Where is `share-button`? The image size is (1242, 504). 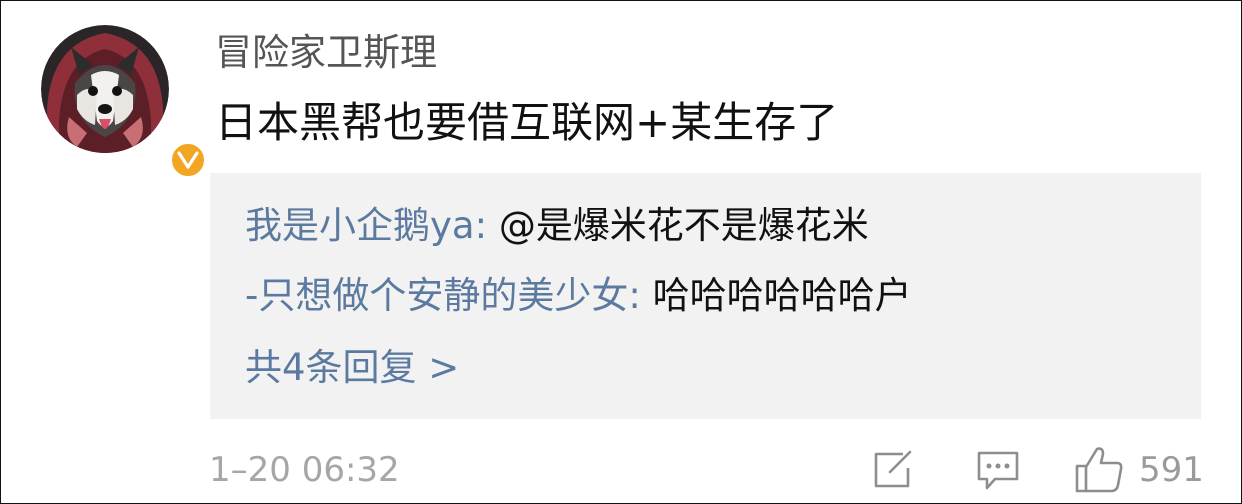 share-button is located at coordinates (893, 470).